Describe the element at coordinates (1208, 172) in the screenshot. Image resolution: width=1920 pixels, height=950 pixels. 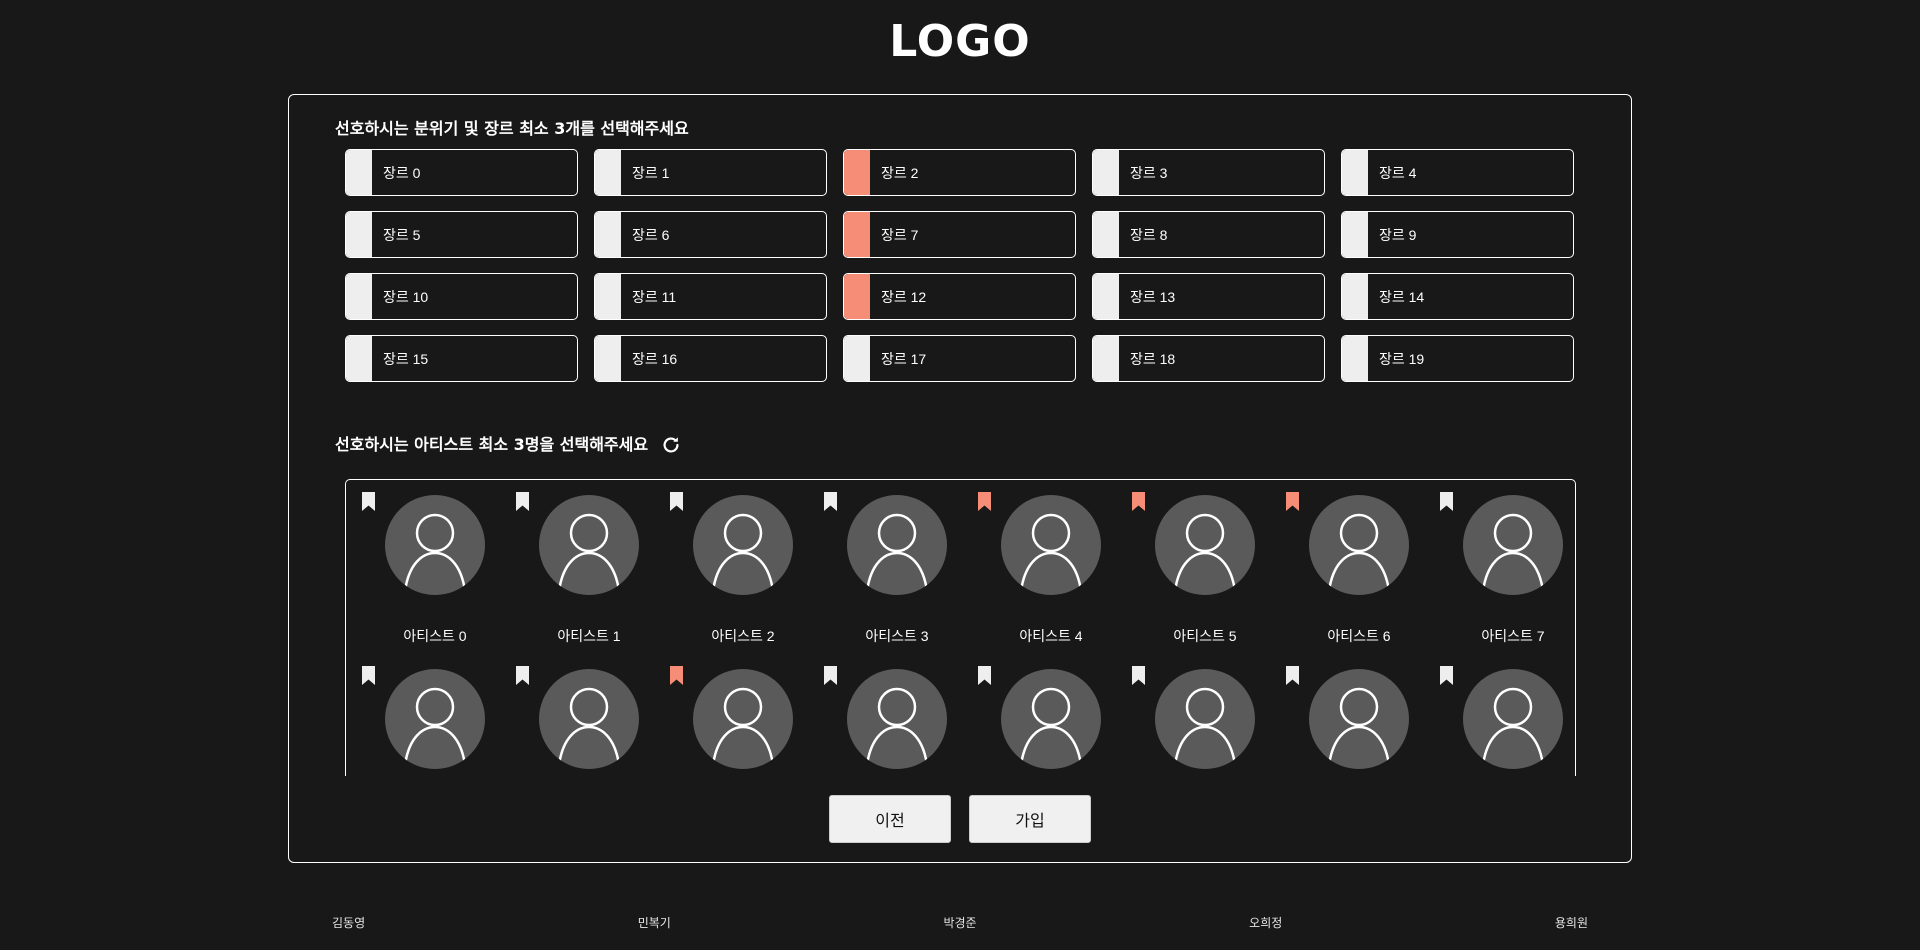
I see `genre-chip: 장르 3` at that location.